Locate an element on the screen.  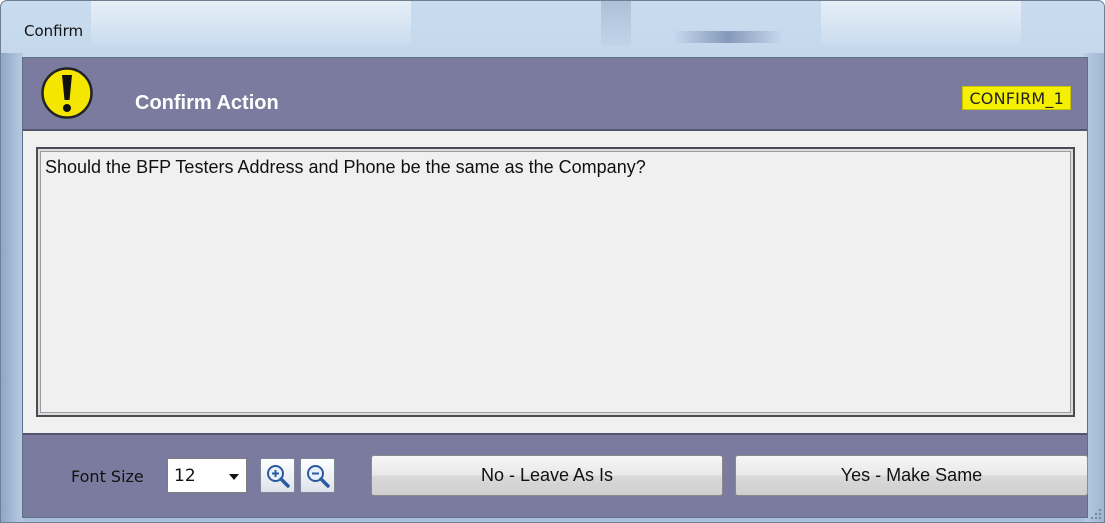
dialog-heading: Confirm Action is located at coordinates (207, 103).